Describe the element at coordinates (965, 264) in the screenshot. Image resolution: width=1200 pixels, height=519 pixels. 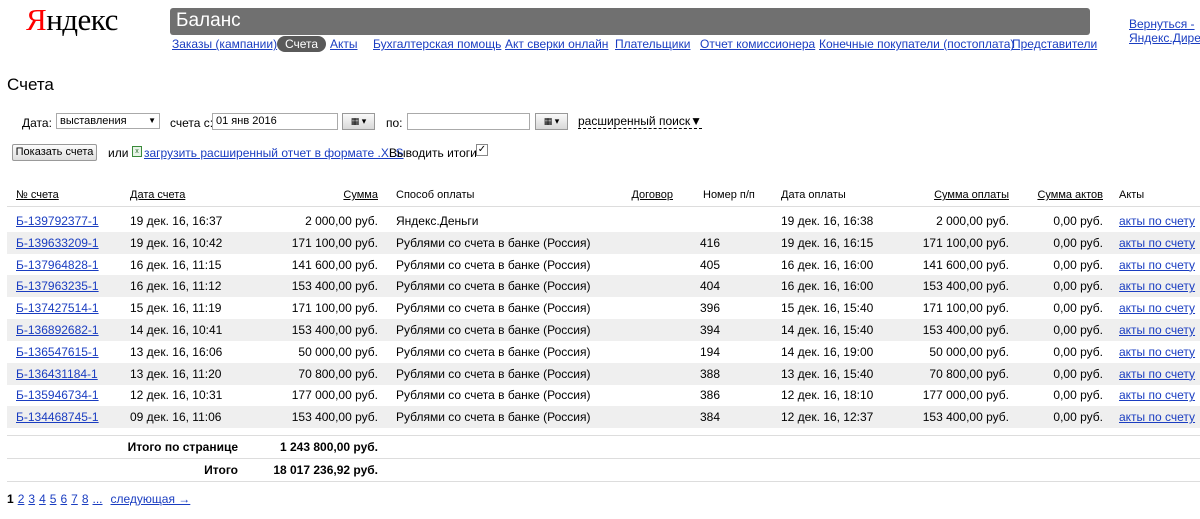
I see `cell-paid-sum: 141 600,00 руб.` at that location.